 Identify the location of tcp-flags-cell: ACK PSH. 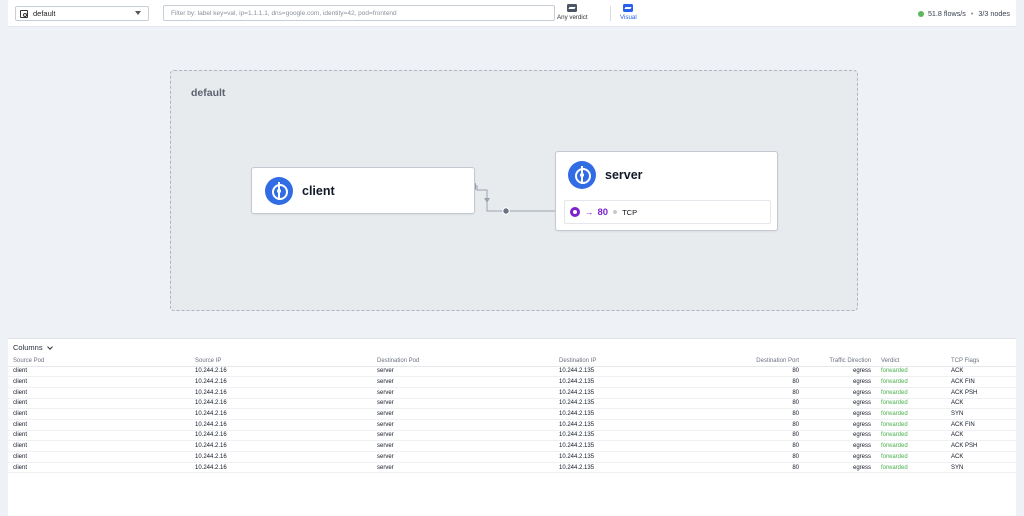
(981, 393).